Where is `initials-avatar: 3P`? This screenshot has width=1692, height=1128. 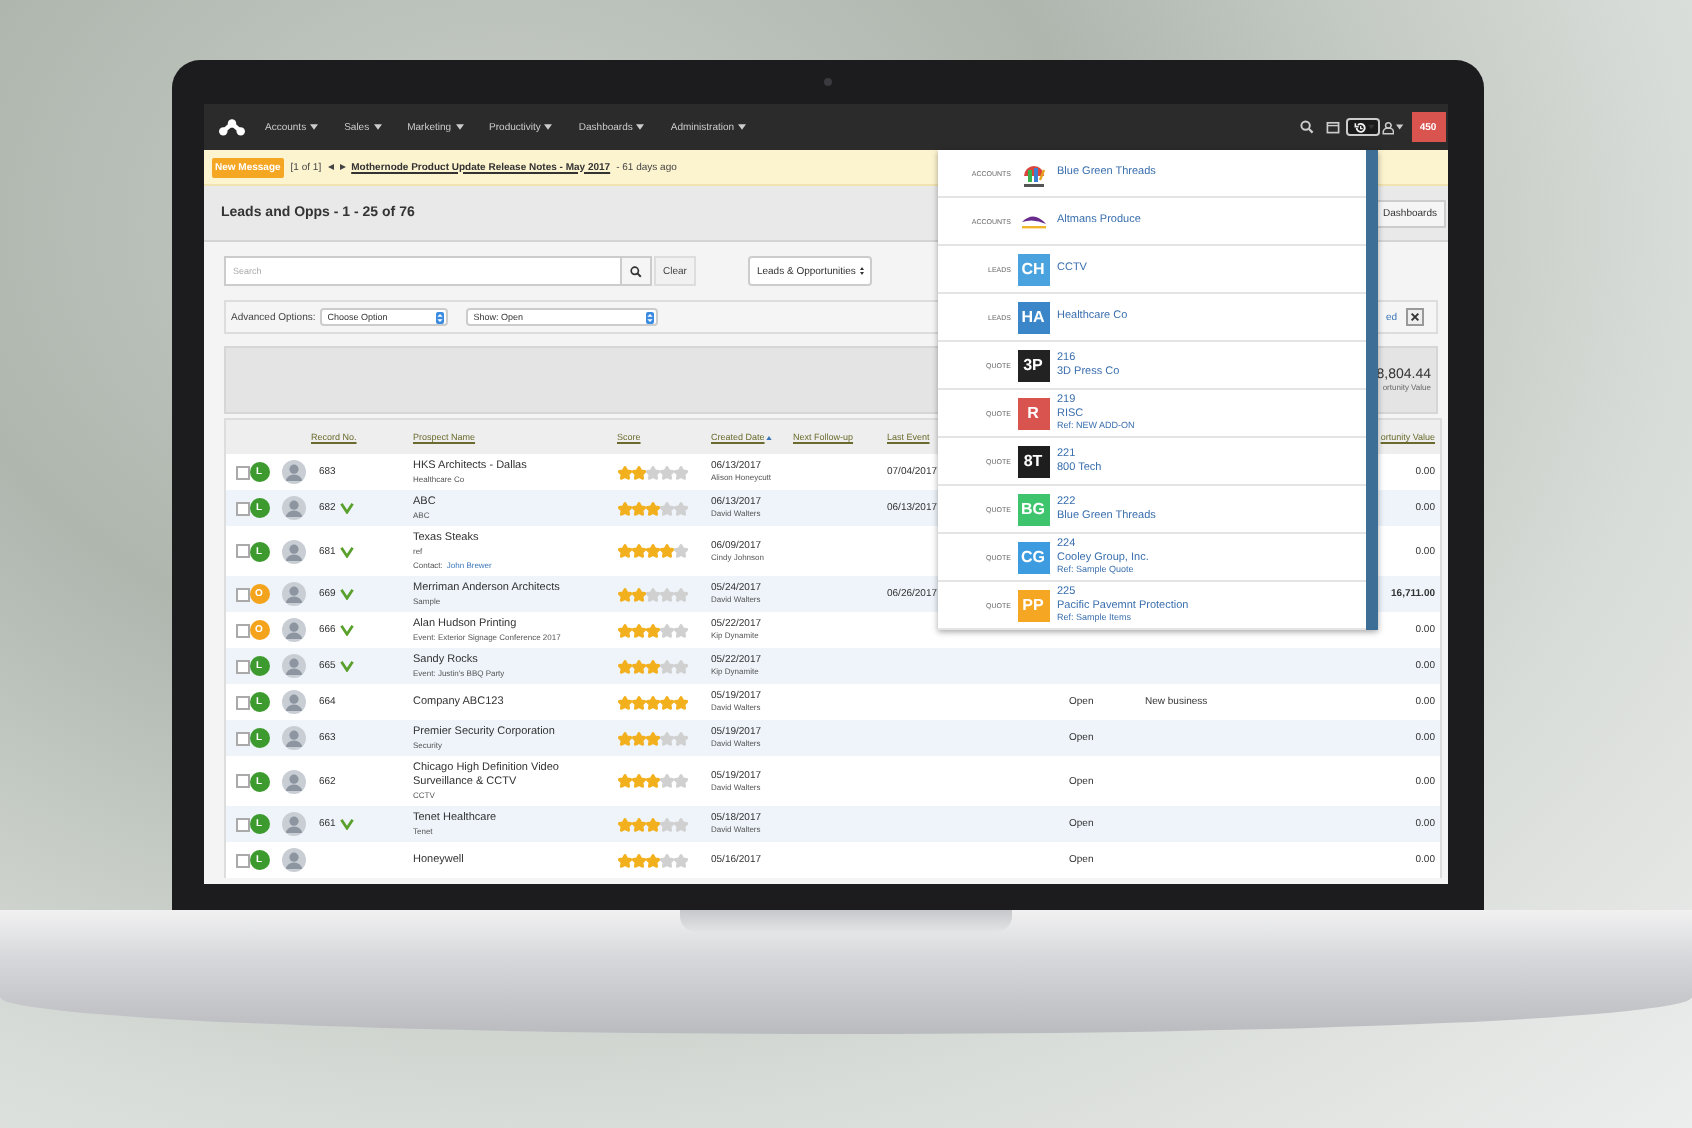
initials-avatar: 3P is located at coordinates (1033, 365).